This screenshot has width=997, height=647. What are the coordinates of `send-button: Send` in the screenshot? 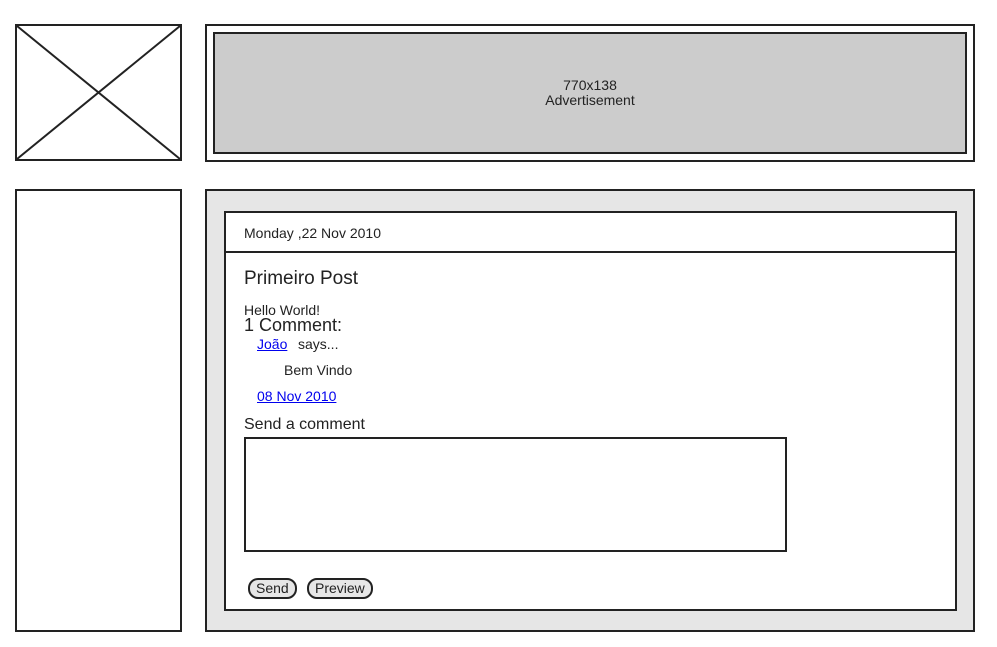 It's located at (272, 588).